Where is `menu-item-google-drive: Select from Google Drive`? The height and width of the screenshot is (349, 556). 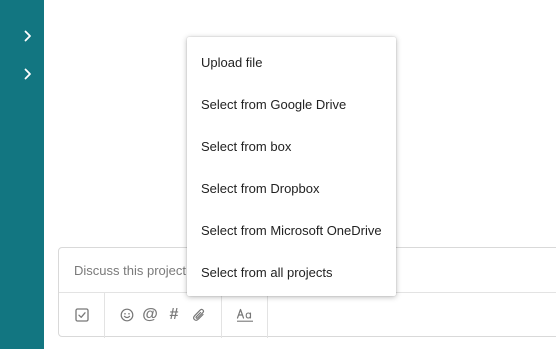 menu-item-google-drive: Select from Google Drive is located at coordinates (291, 104).